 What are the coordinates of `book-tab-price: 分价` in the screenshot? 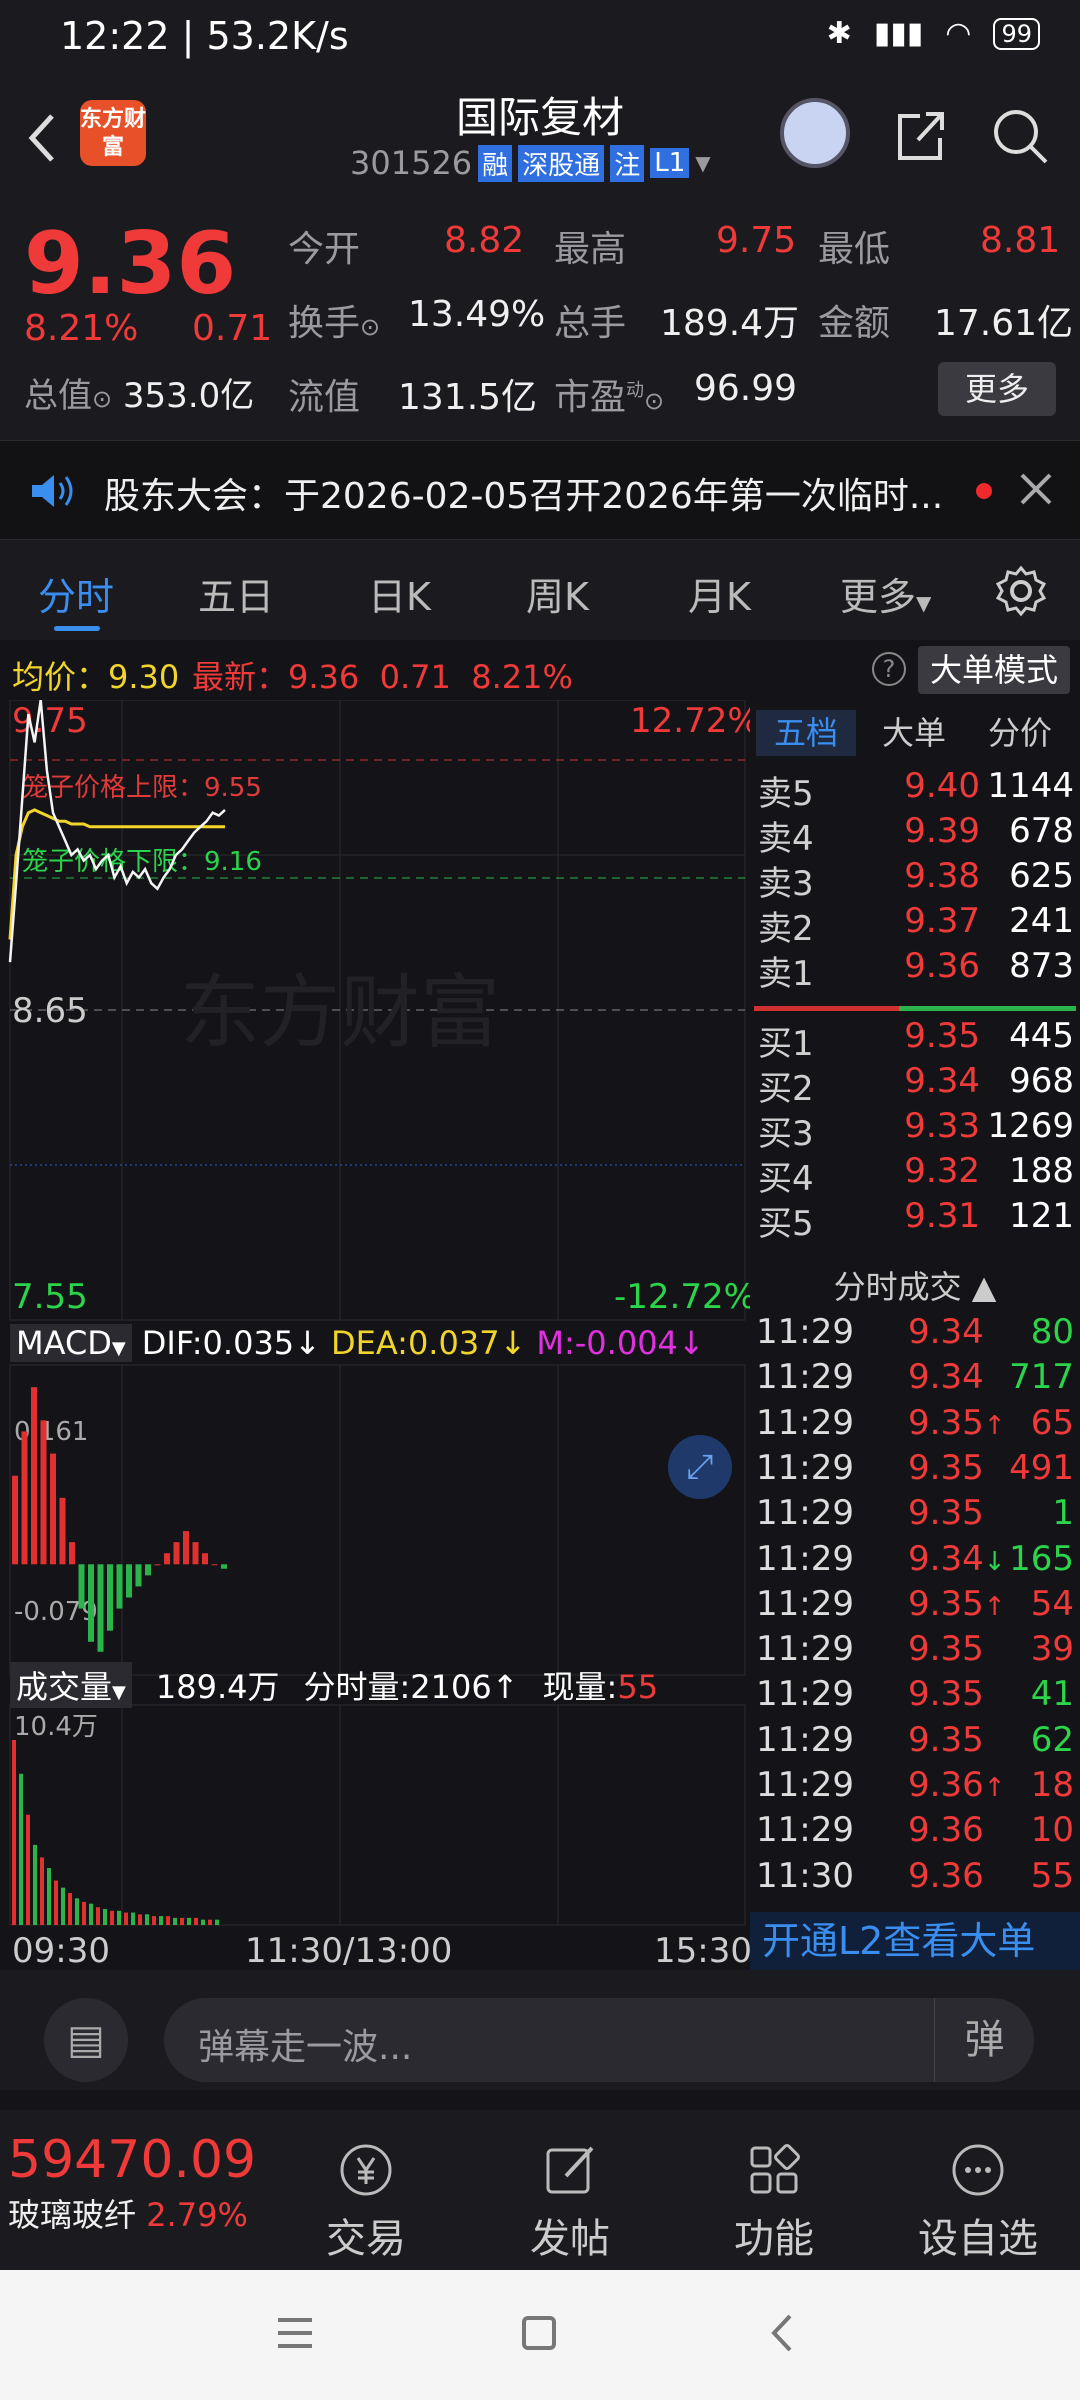 It's located at (1020, 733).